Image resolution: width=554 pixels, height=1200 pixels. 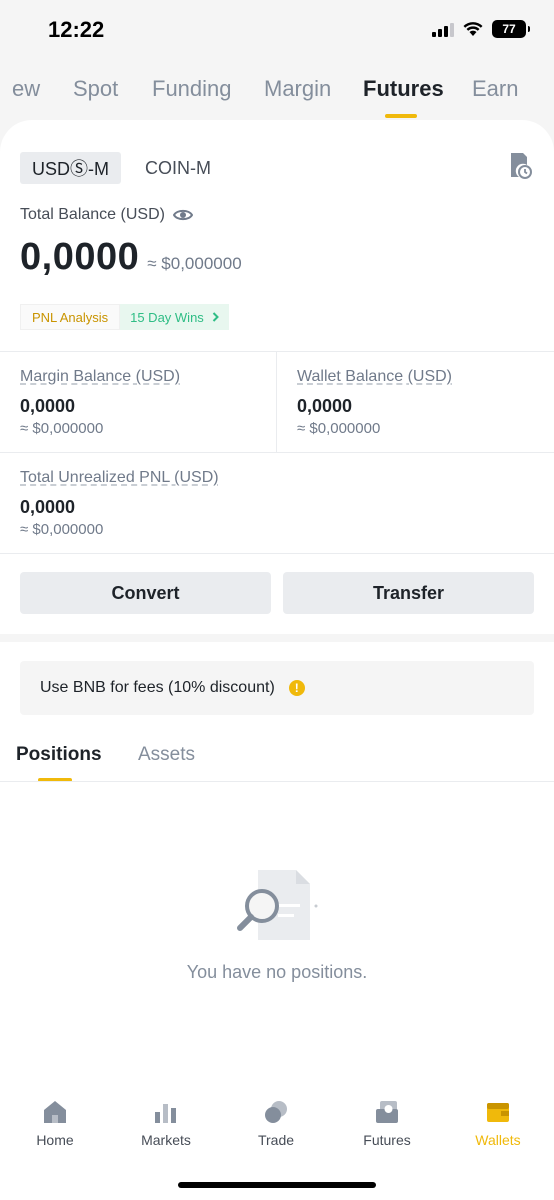 What do you see at coordinates (495, 89) in the screenshot?
I see `tab-earn: Earn` at bounding box center [495, 89].